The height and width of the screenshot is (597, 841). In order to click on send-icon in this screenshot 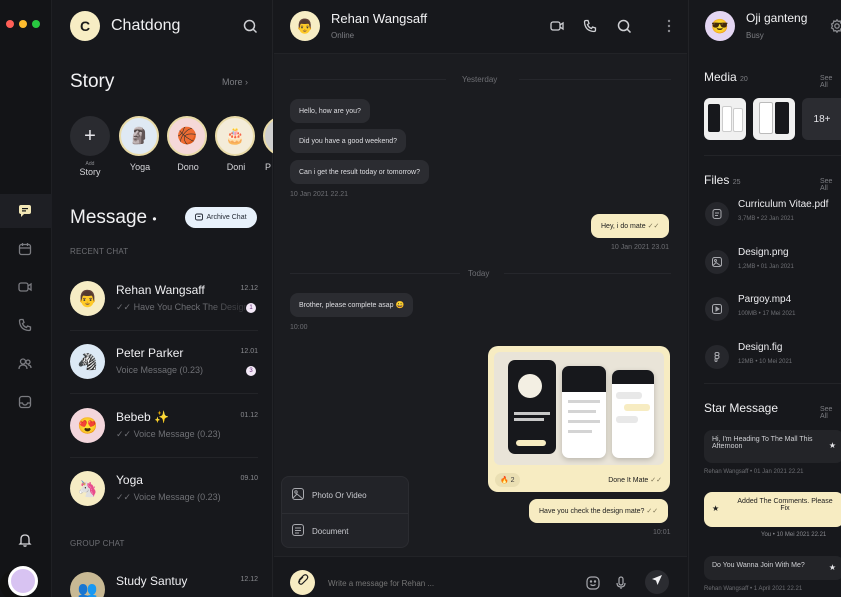, I will do `click(657, 582)`.